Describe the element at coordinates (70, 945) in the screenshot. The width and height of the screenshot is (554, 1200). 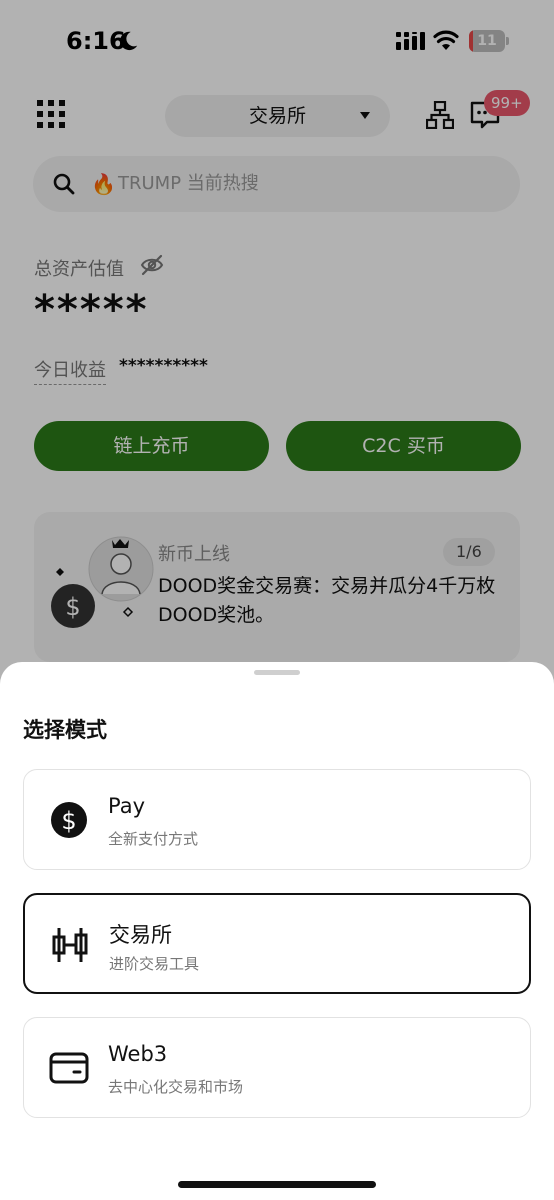
I see `candlestick-icon` at that location.